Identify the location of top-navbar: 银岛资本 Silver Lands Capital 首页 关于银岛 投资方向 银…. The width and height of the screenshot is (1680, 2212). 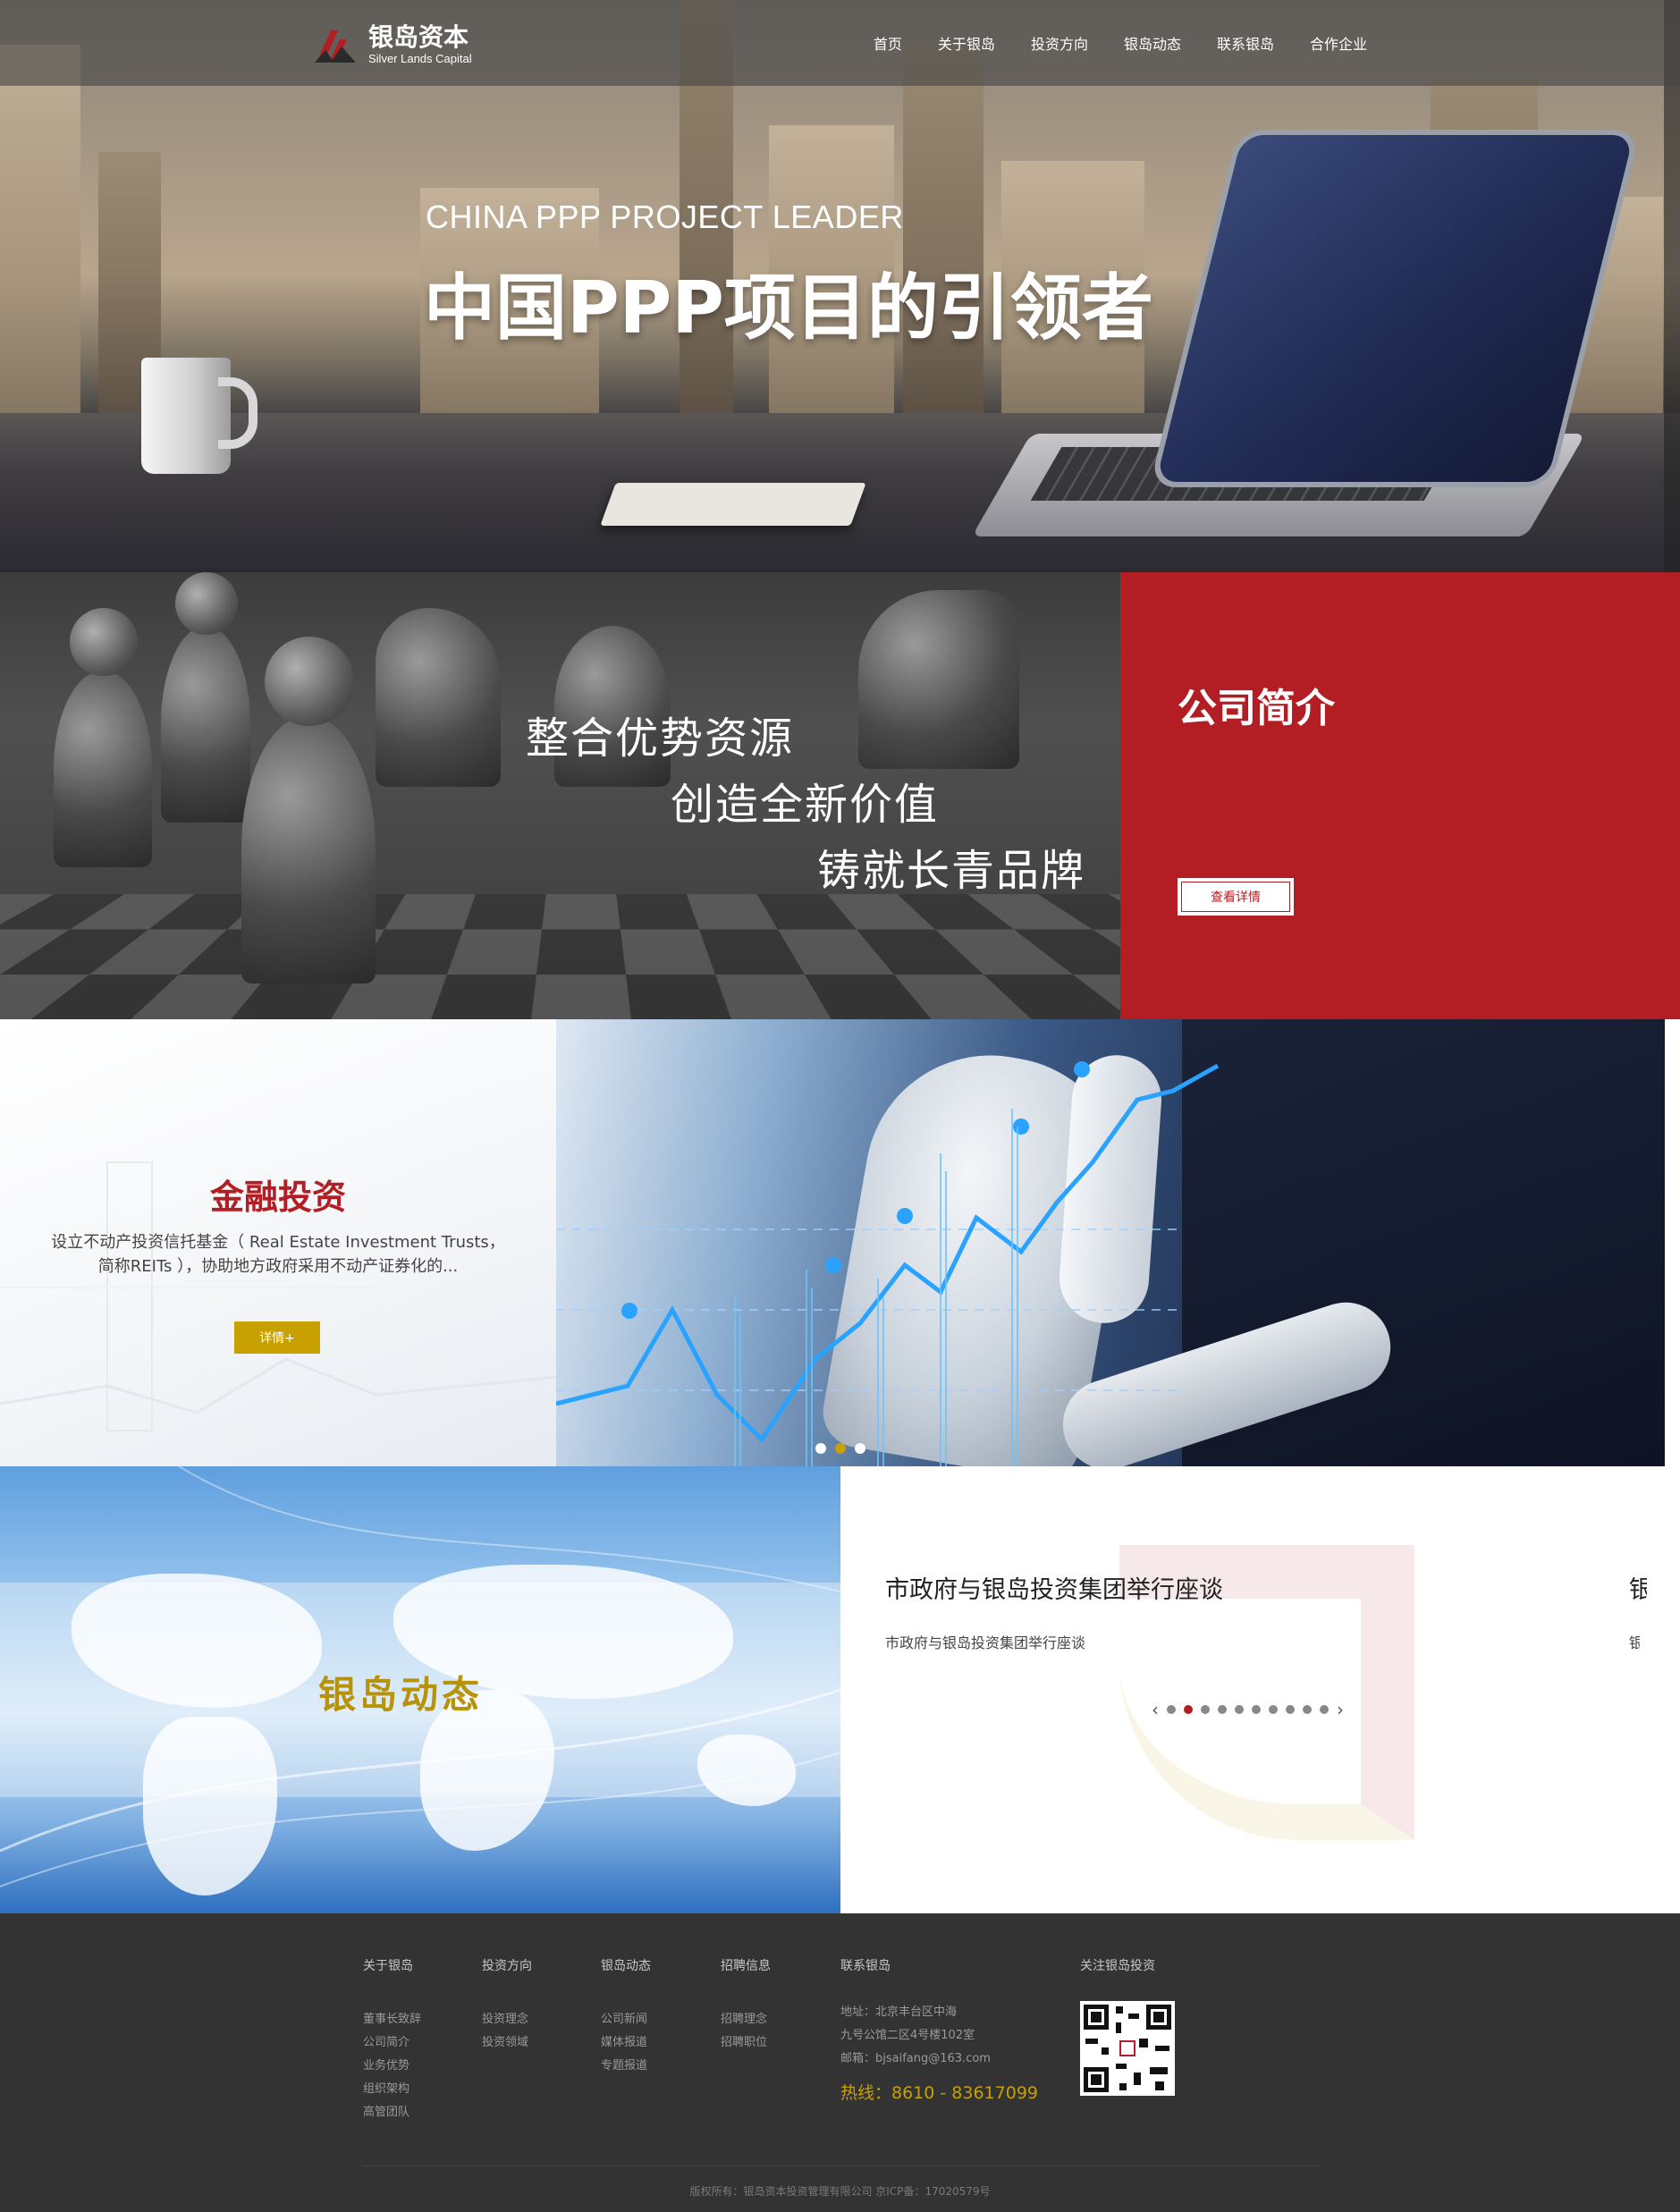
(840, 43).